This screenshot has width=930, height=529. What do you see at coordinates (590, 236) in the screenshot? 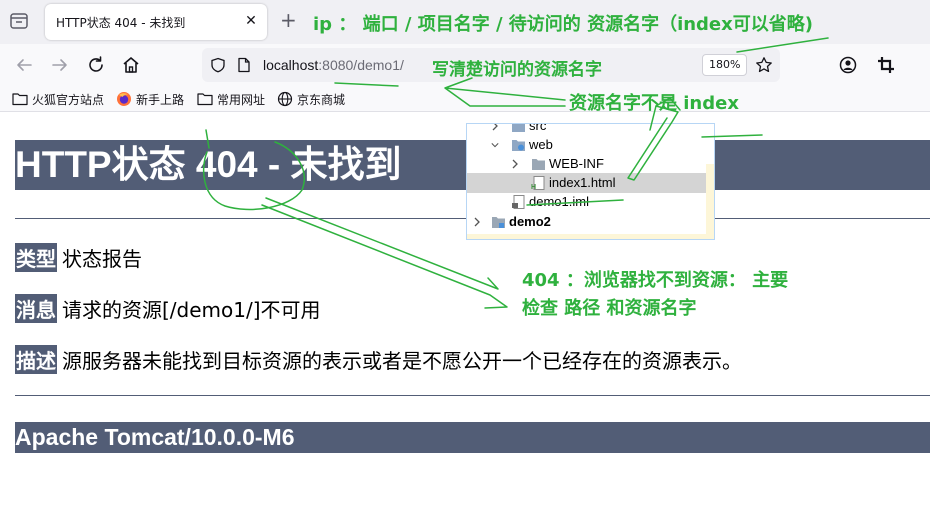
I see `tree-bottom-strip` at bounding box center [590, 236].